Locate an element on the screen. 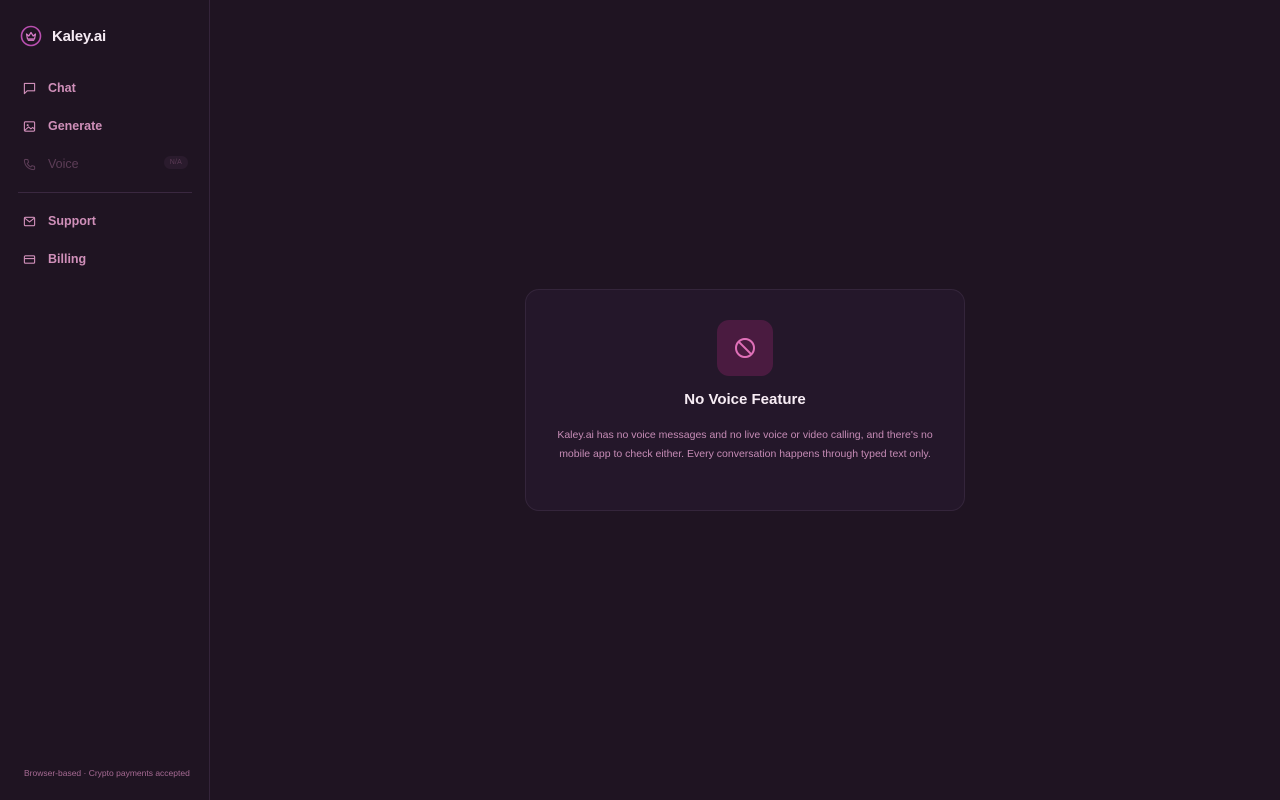 The height and width of the screenshot is (800, 1280). sidebar-item-label: Billing is located at coordinates (67, 259).